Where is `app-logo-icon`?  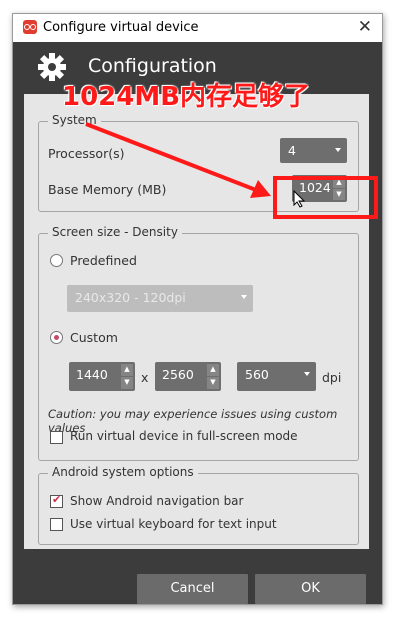 app-logo-icon is located at coordinates (30, 27).